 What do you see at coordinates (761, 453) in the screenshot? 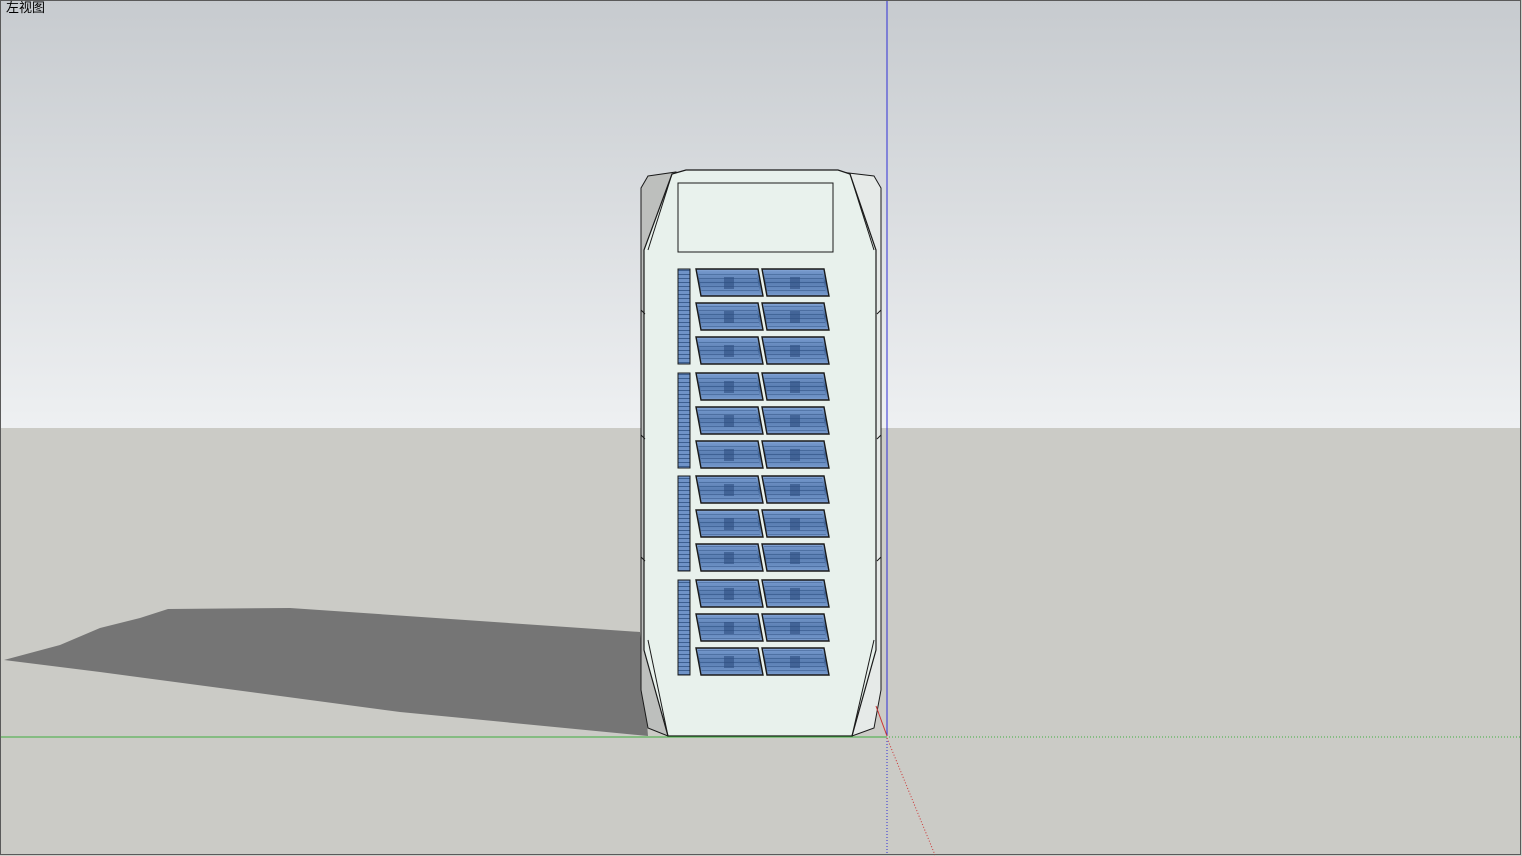
I see `building-model` at bounding box center [761, 453].